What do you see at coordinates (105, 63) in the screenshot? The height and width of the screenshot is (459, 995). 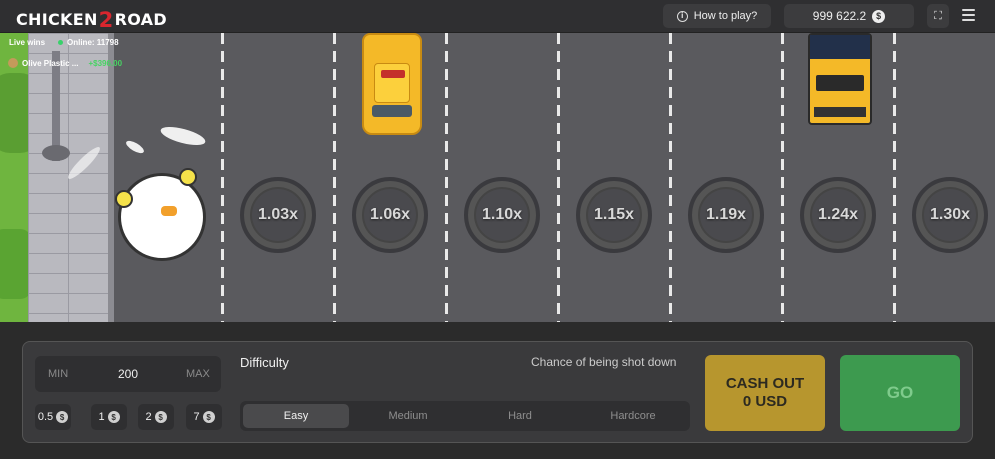 I see `win-amount: +$396.00` at bounding box center [105, 63].